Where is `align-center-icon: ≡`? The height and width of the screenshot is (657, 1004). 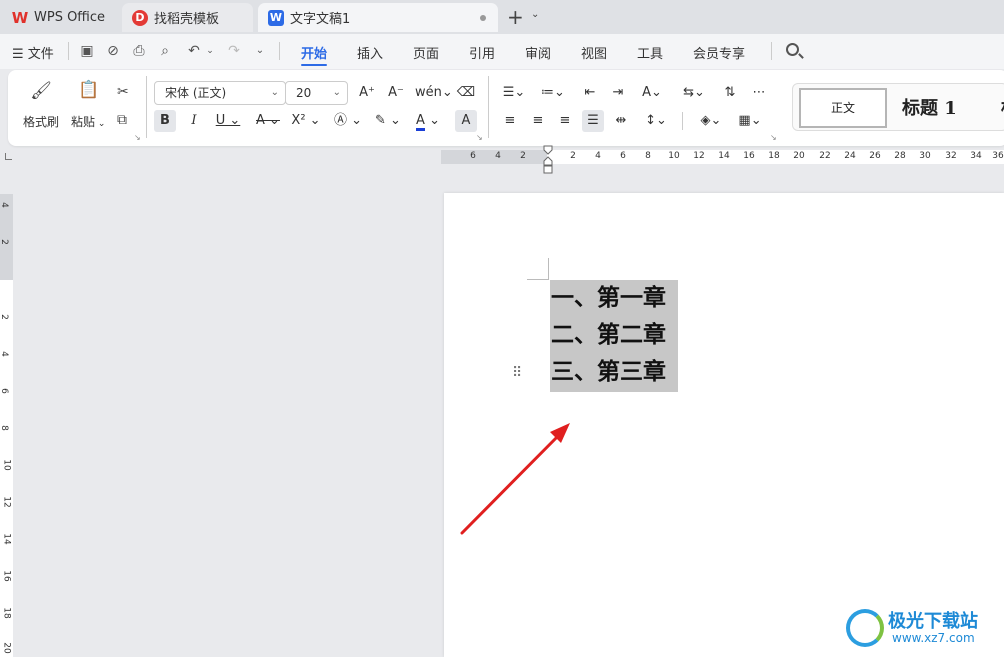
align-center-icon: ≡ is located at coordinates (538, 121).